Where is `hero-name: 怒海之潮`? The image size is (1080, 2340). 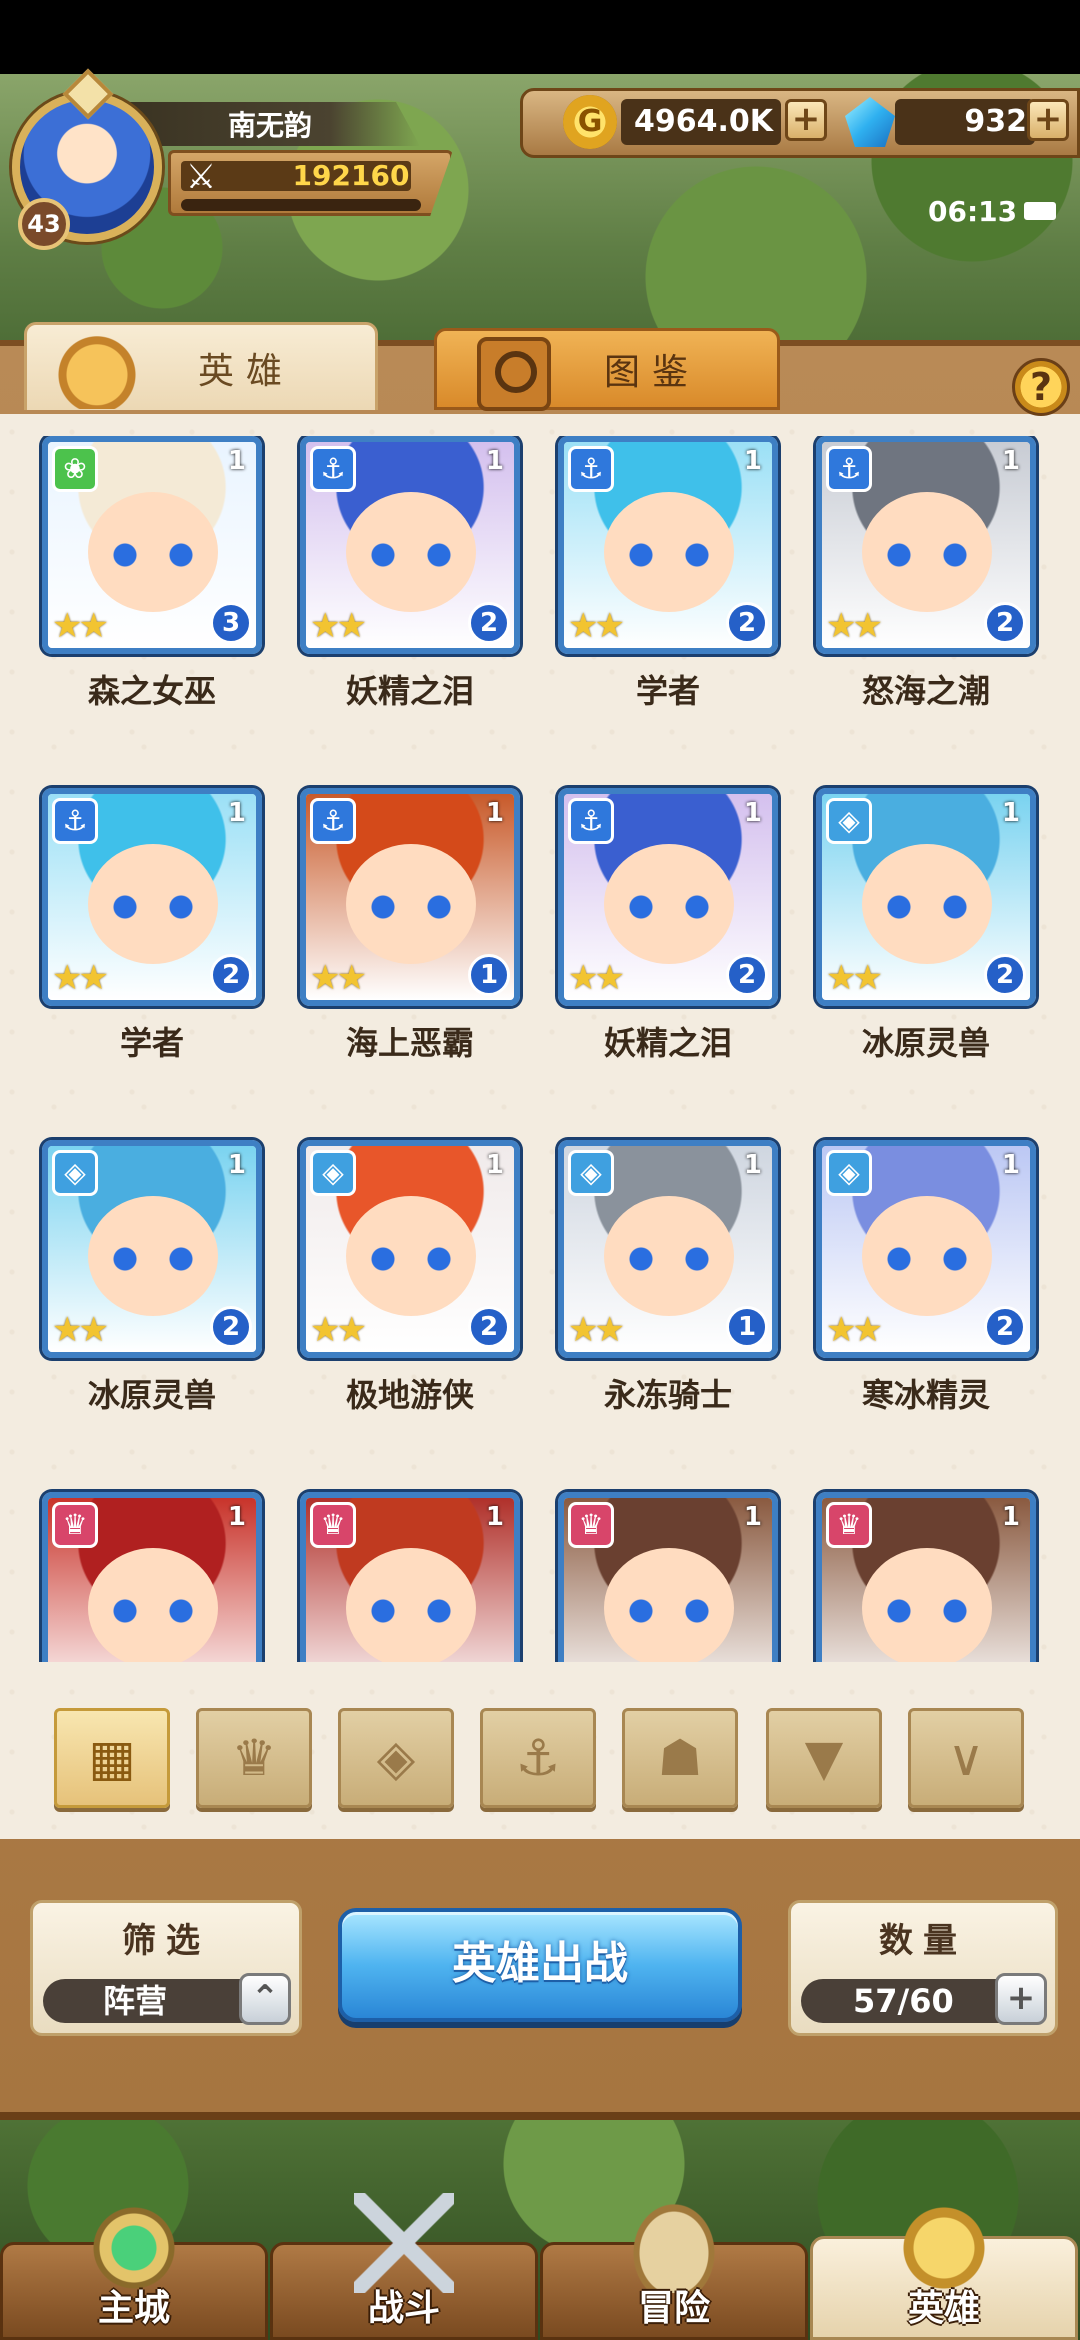 hero-name: 怒海之潮 is located at coordinates (925, 691).